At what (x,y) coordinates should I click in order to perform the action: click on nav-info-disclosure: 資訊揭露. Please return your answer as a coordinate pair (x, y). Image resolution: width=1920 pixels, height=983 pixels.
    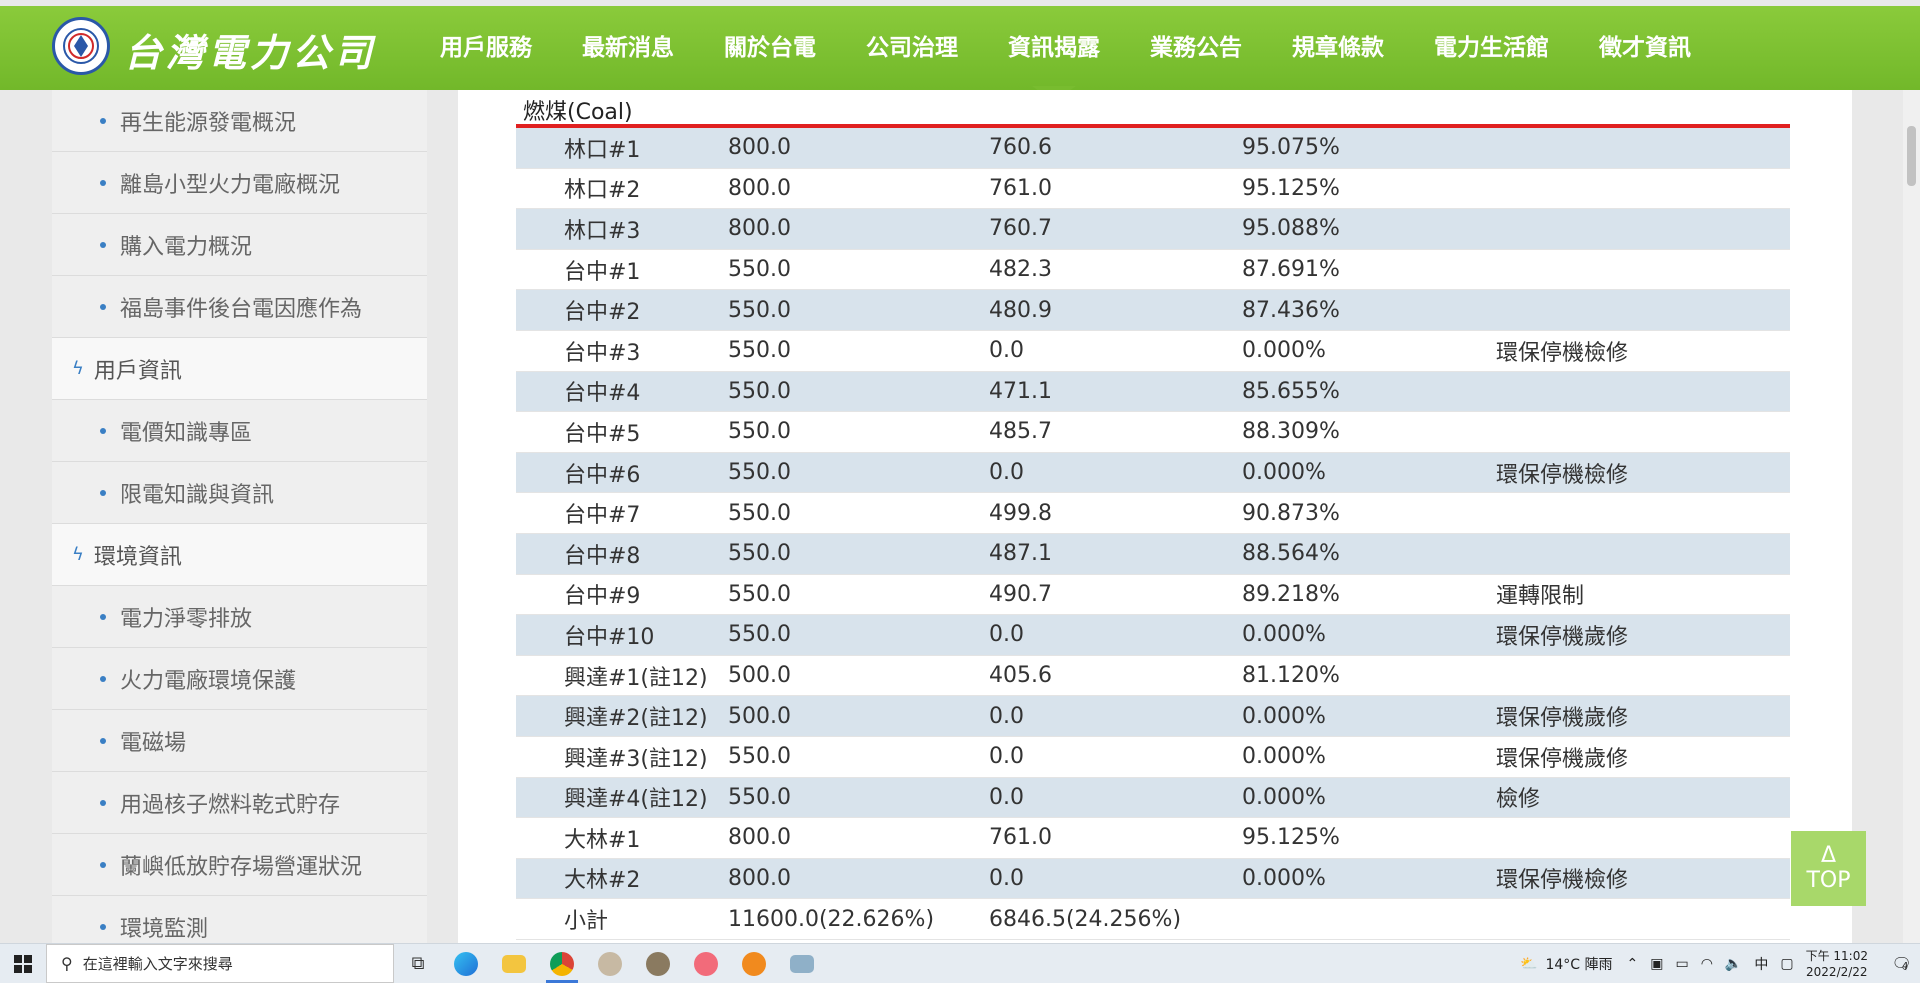
    Looking at the image, I should click on (1054, 51).